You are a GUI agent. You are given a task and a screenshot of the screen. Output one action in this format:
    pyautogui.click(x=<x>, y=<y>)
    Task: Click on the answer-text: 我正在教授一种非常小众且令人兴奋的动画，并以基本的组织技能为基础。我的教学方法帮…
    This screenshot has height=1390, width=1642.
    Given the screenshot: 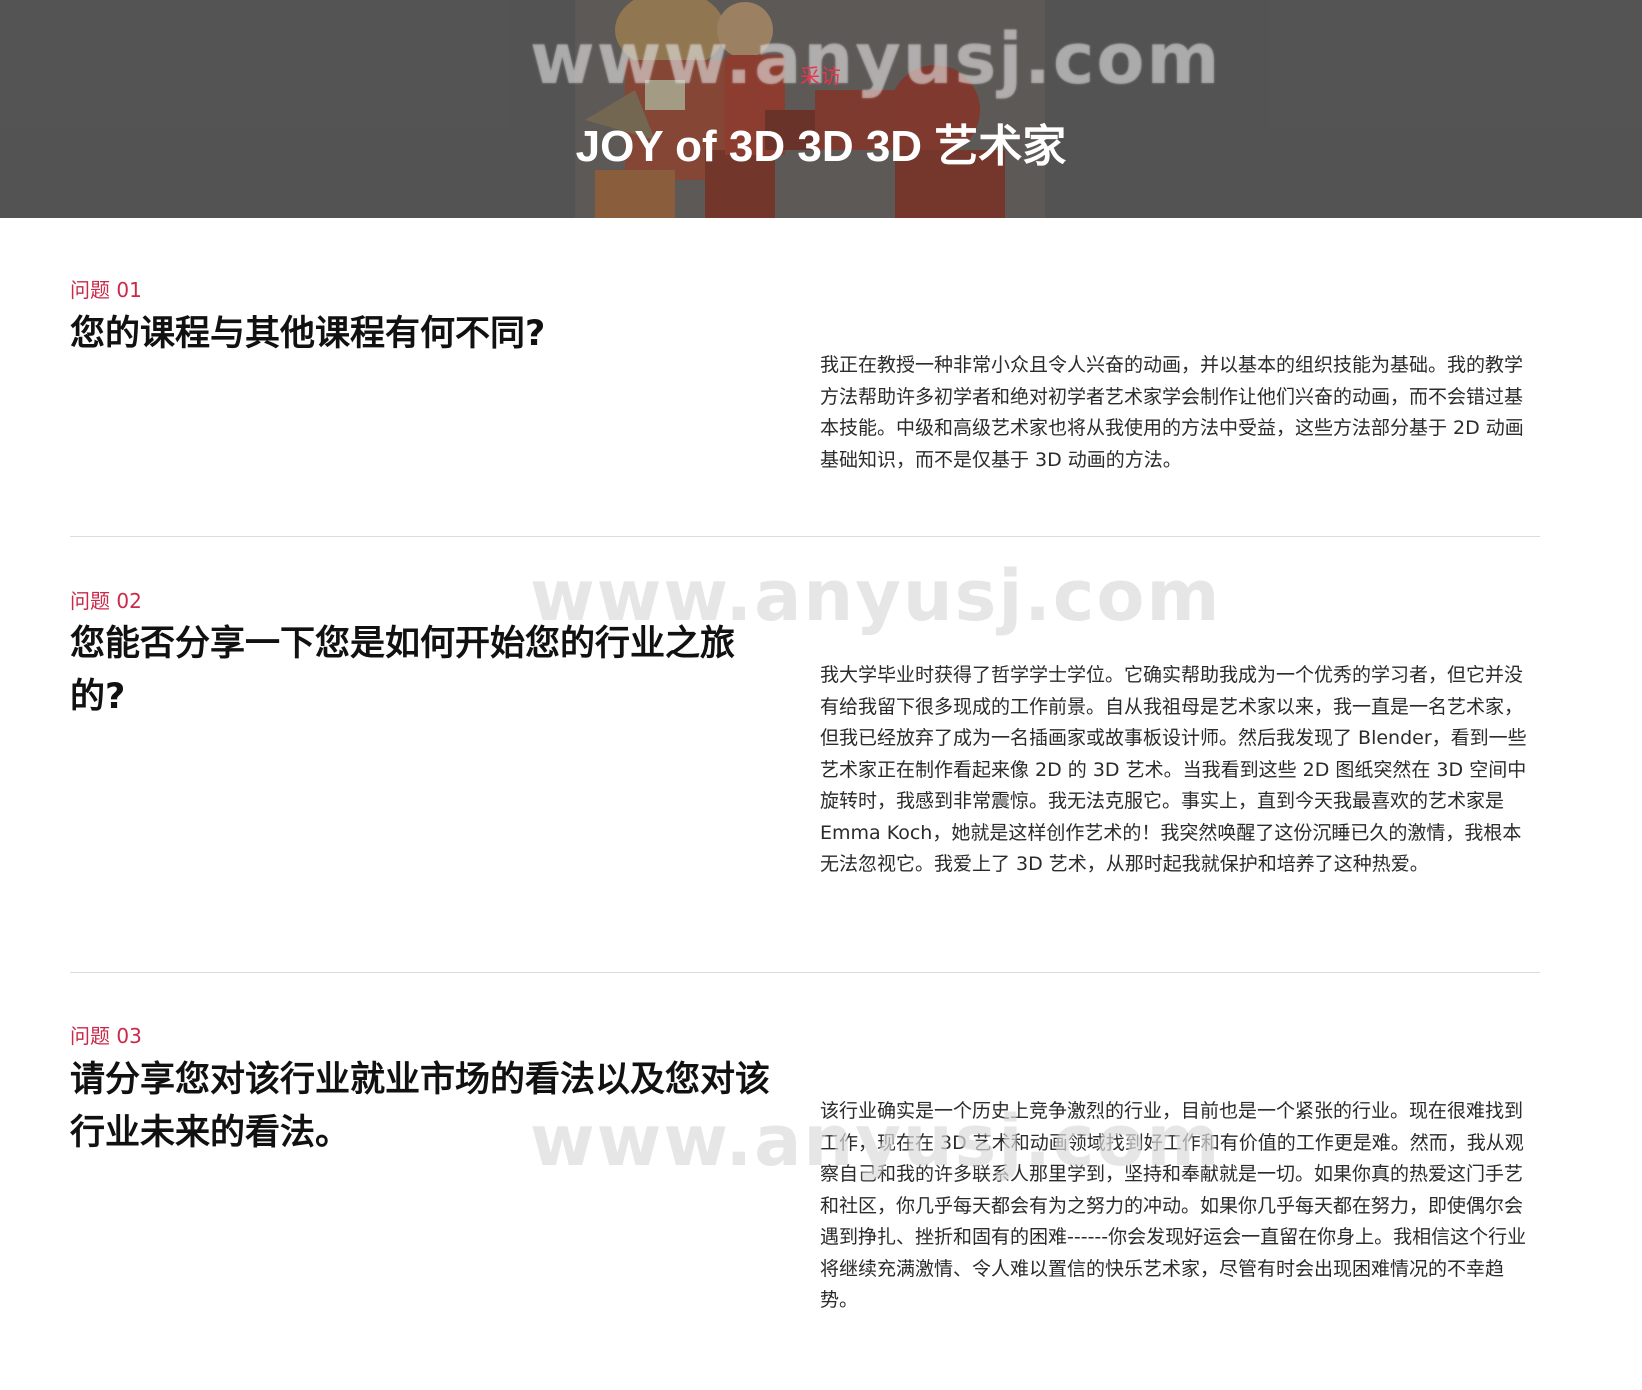 What is the action you would take?
    pyautogui.click(x=1172, y=412)
    